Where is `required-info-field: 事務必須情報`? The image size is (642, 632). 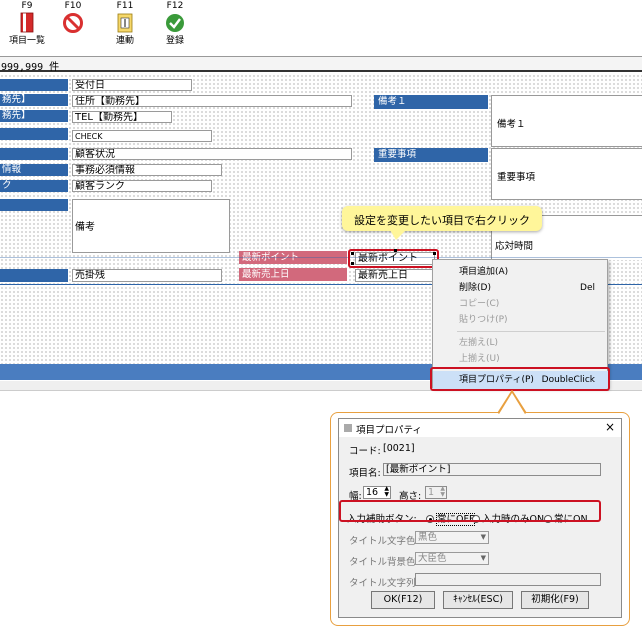 required-info-field: 事務必須情報 is located at coordinates (147, 170).